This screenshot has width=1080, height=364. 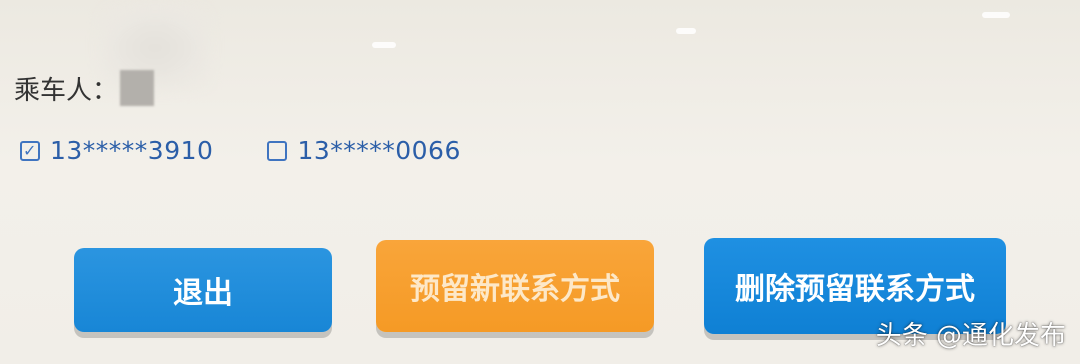 What do you see at coordinates (379, 150) in the screenshot?
I see `contact-phone-2: 13*****0066` at bounding box center [379, 150].